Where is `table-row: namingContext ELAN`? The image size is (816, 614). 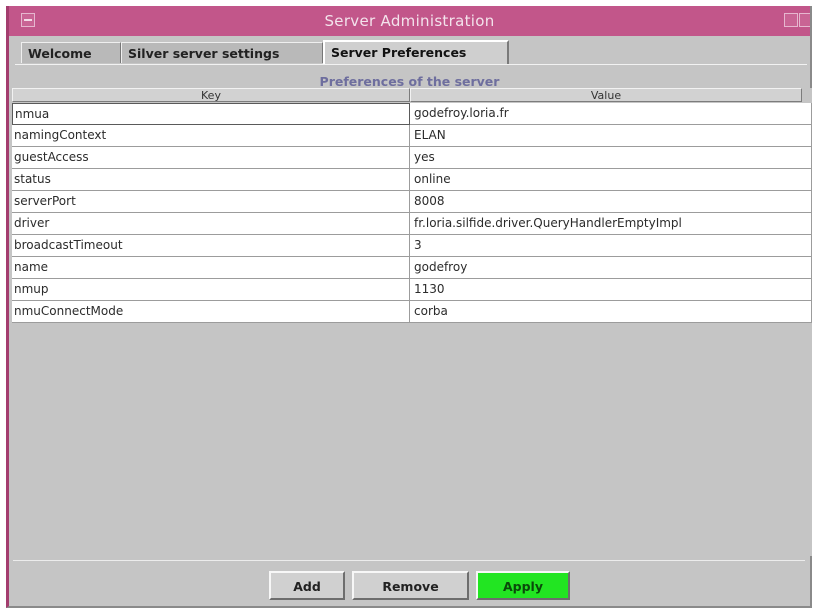 table-row: namingContext ELAN is located at coordinates (412, 136).